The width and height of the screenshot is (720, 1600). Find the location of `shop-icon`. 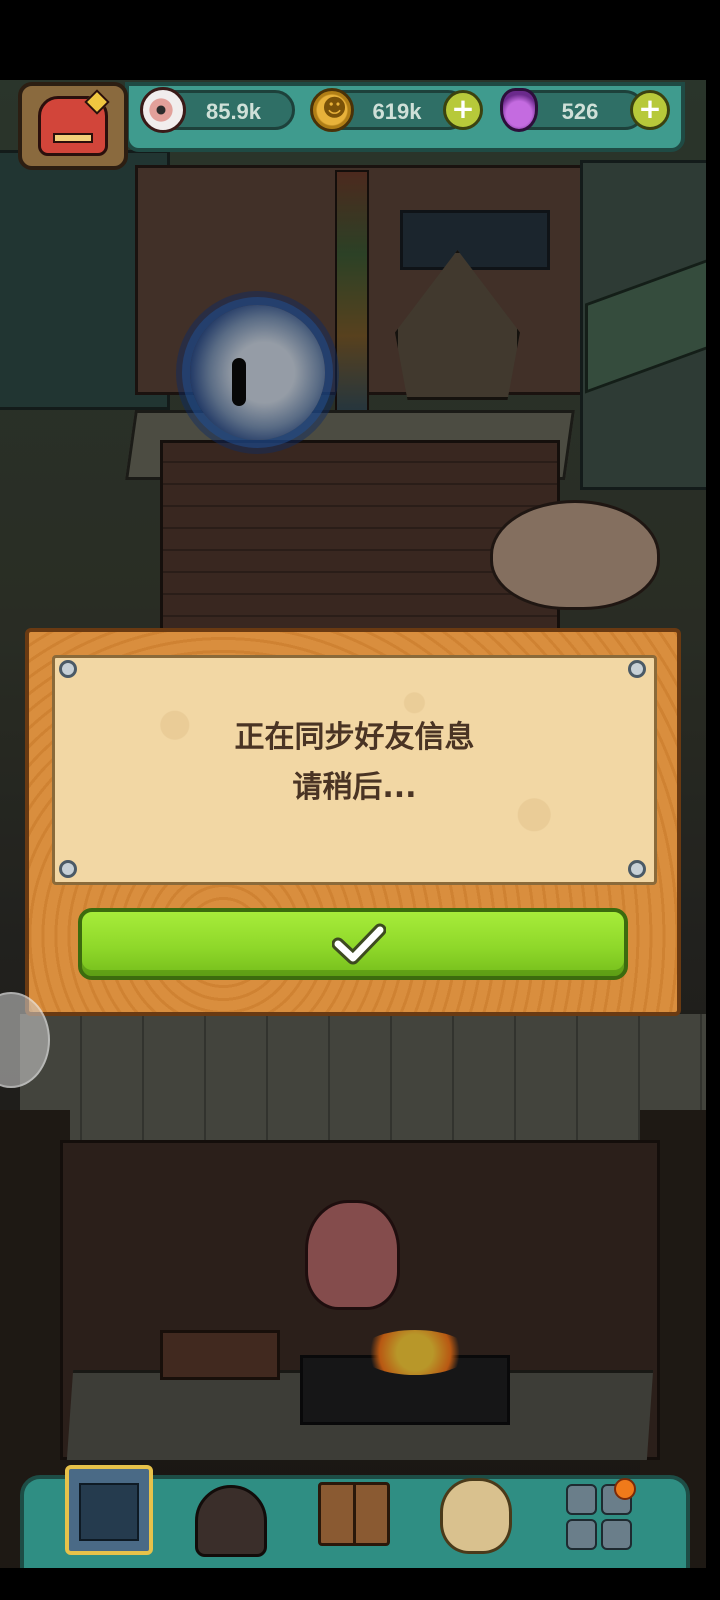

shop-icon is located at coordinates (109, 1512).